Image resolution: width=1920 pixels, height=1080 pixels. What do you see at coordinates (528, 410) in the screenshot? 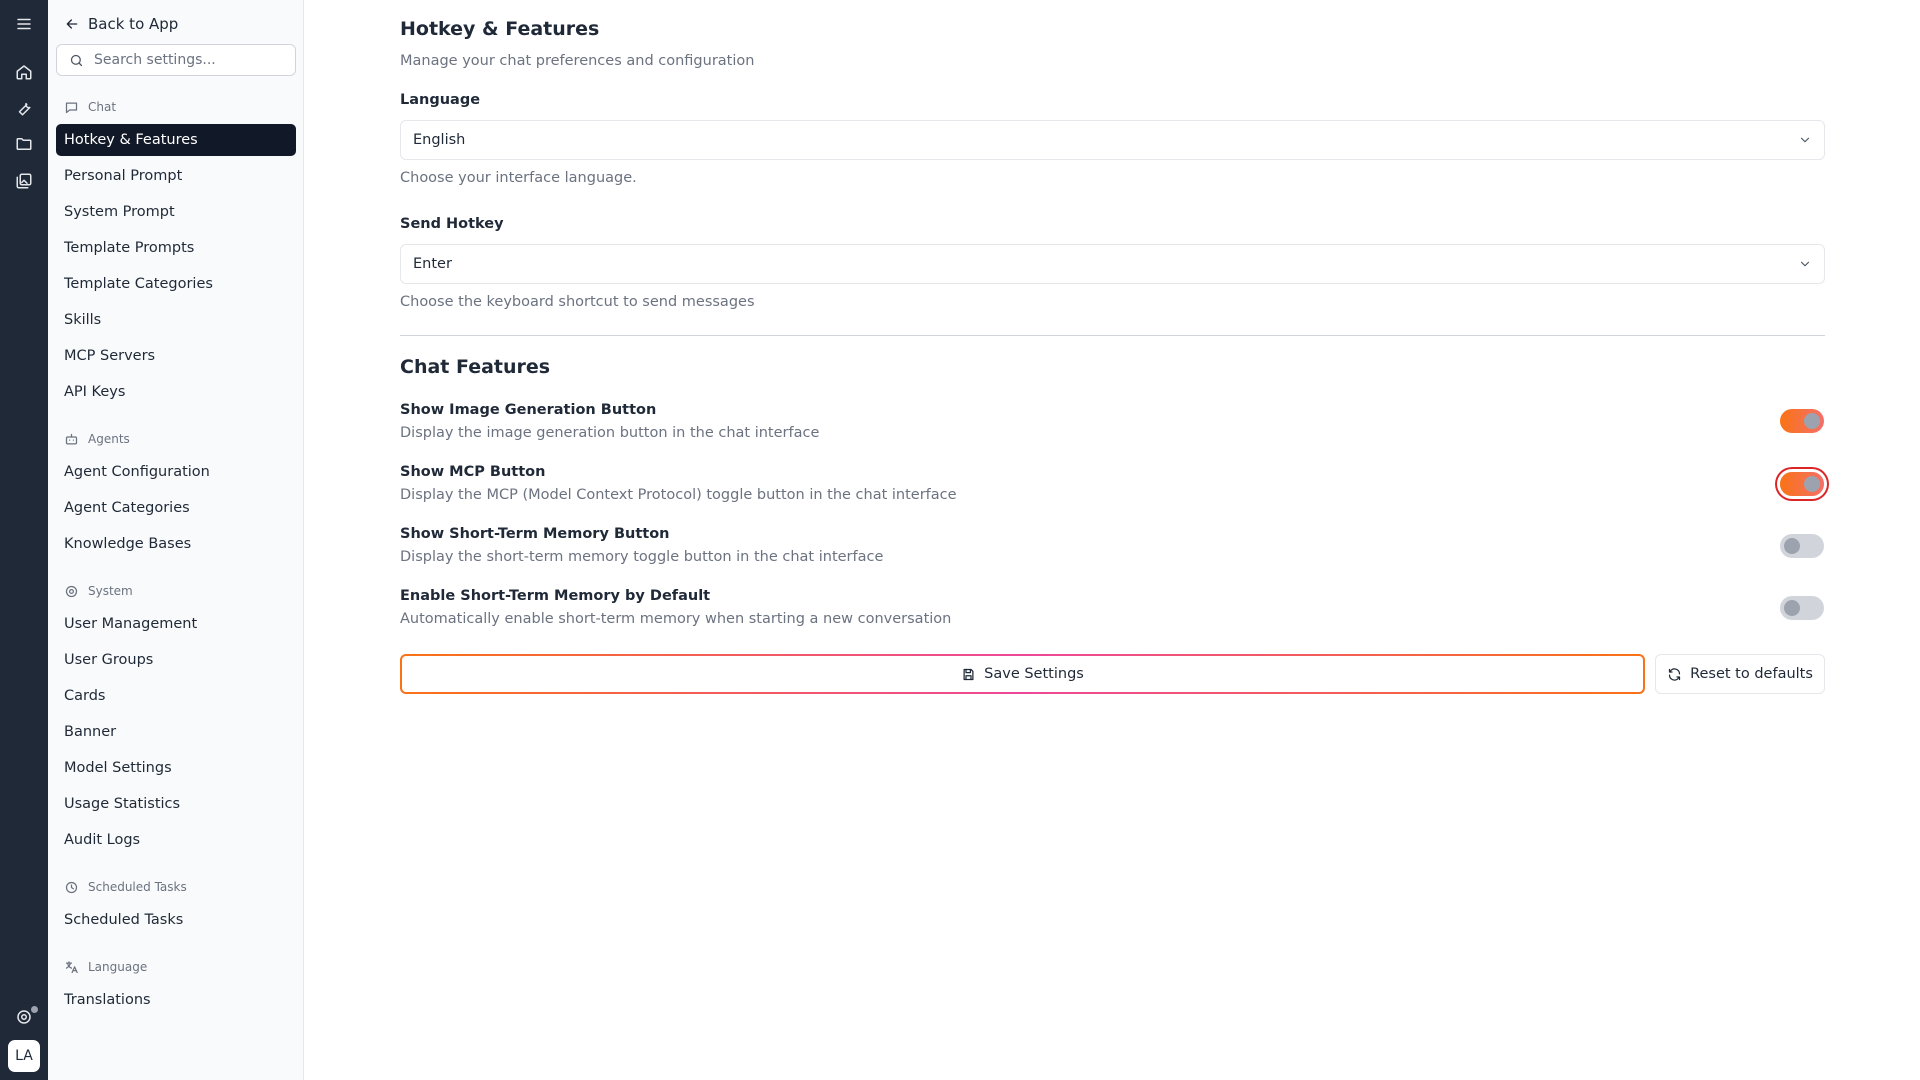
I see `feature-title: Show Image Generation Button` at bounding box center [528, 410].